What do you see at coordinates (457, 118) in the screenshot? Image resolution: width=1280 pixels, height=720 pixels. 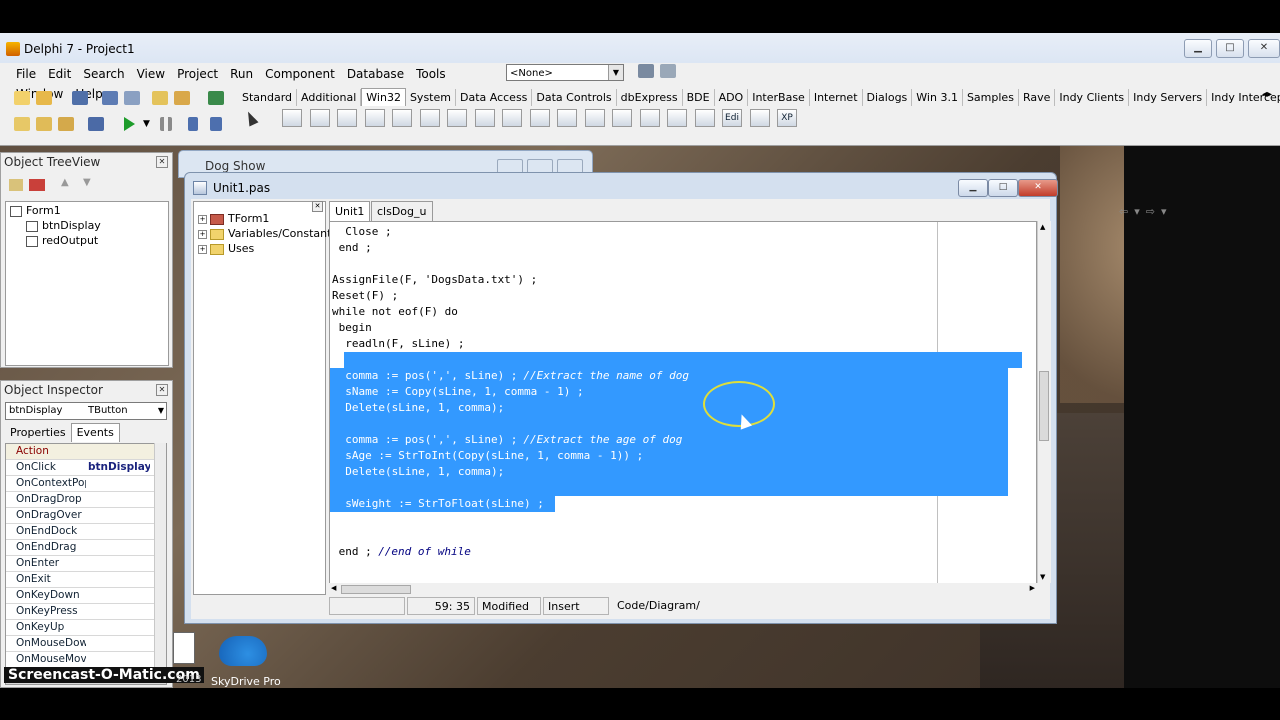 I see `updown-component-icon` at bounding box center [457, 118].